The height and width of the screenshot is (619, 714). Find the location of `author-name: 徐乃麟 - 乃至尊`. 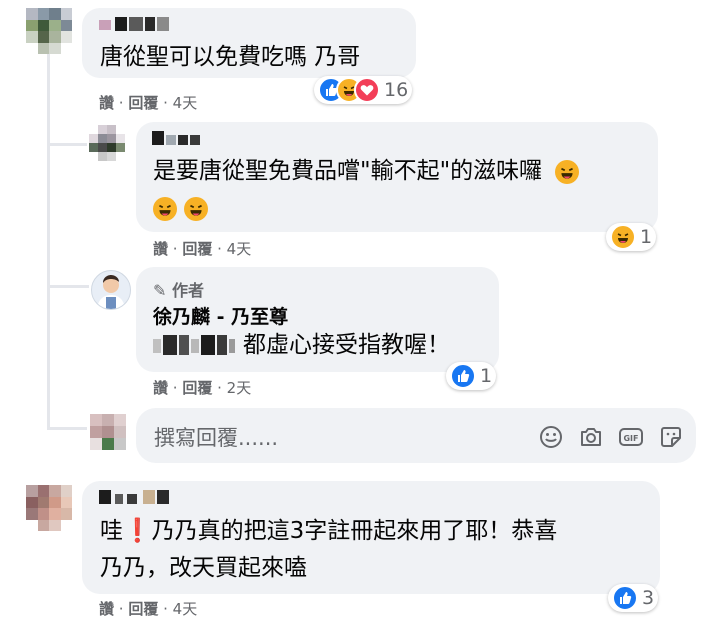

author-name: 徐乃麟 - 乃至尊 is located at coordinates (220, 315).